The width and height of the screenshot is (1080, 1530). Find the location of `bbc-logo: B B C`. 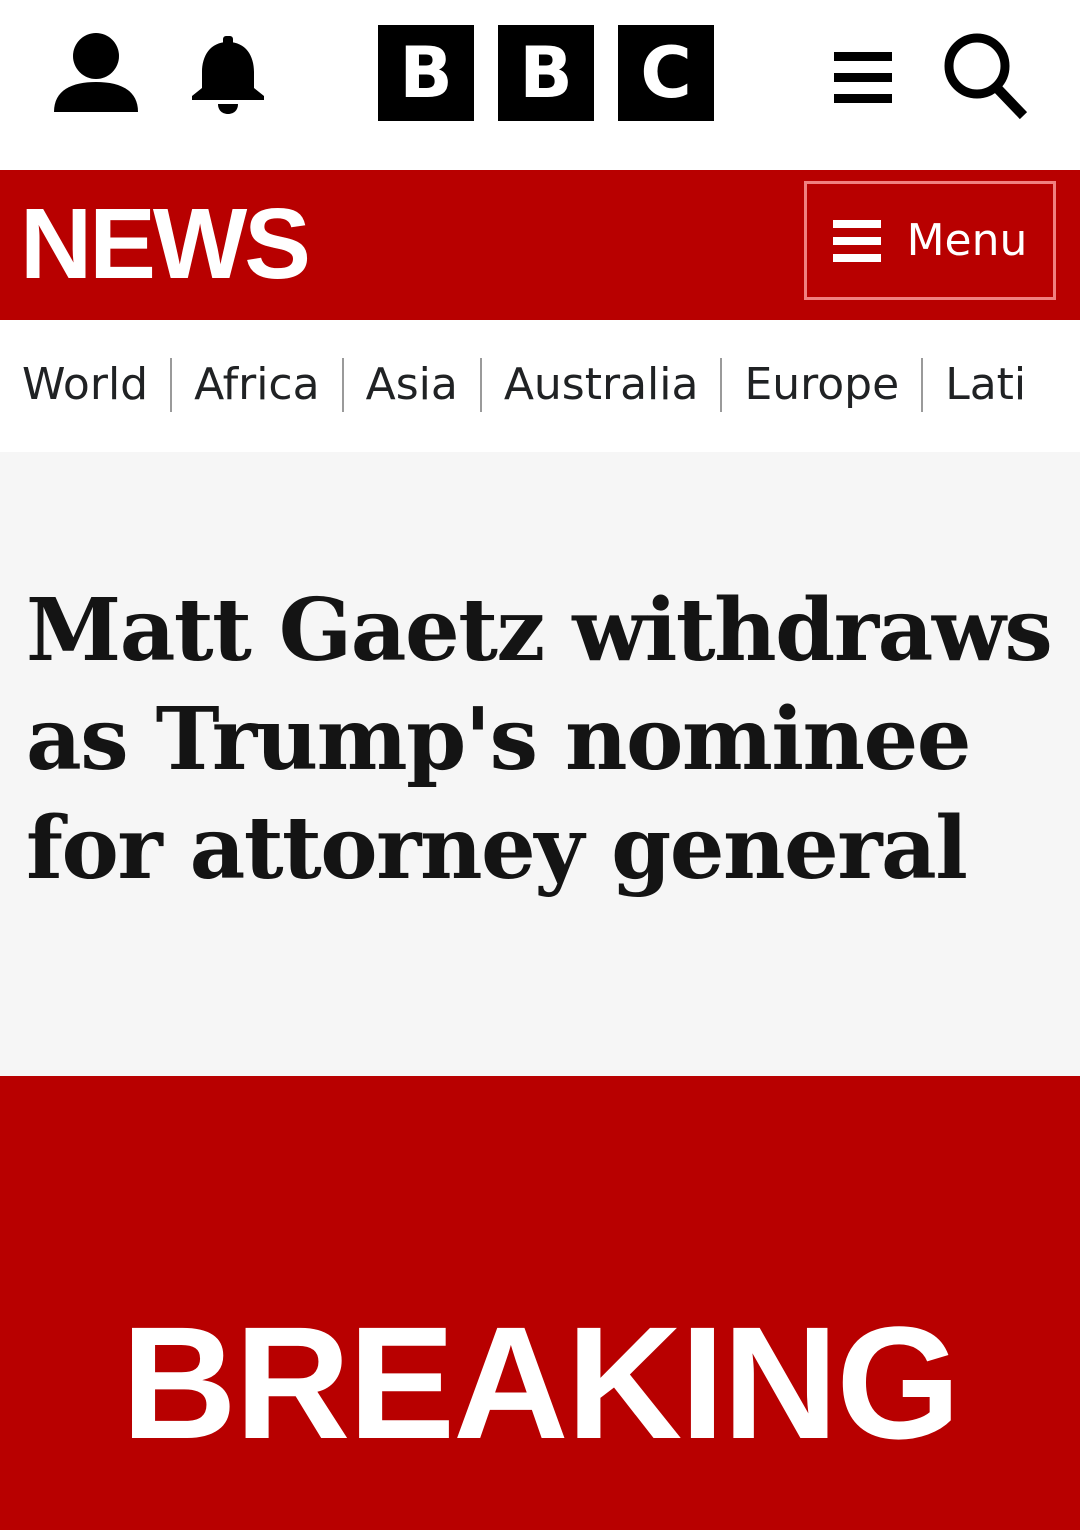

bbc-logo: B B C is located at coordinates (547, 73).